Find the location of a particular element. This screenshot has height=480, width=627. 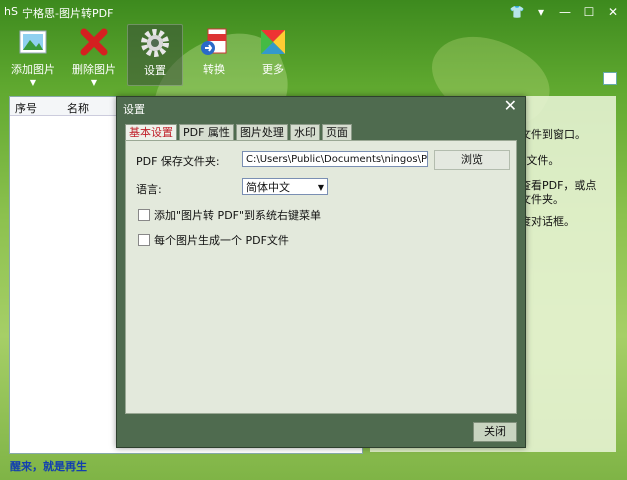

help-line: 度对话框。 is located at coordinates (547, 221).